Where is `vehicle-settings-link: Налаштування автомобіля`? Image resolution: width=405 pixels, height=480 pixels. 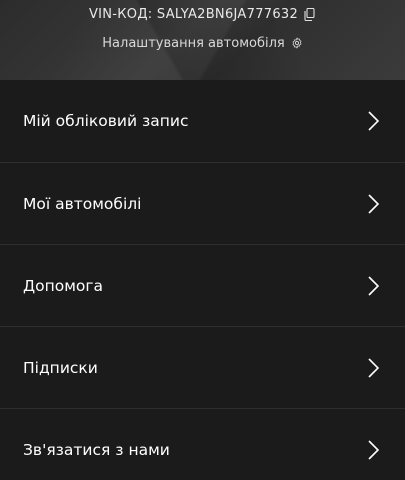 vehicle-settings-link: Налаштування автомобіля is located at coordinates (202, 43).